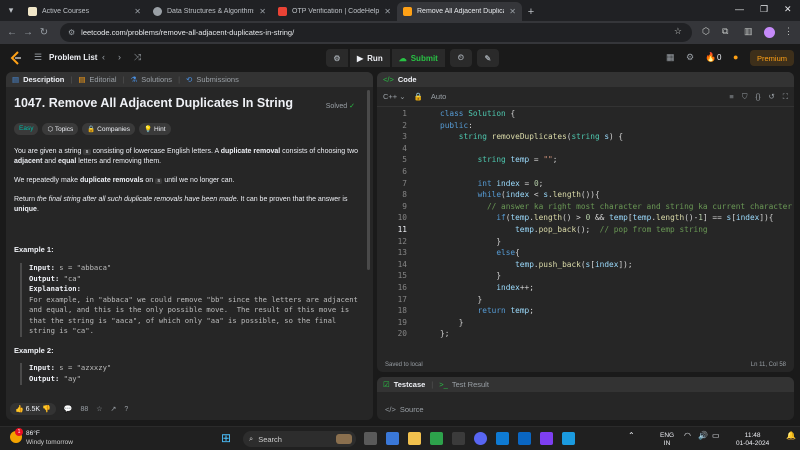 The width and height of the screenshot is (800, 450). Describe the element at coordinates (703, 436) in the screenshot. I see `volume-icon: 🔊` at that location.